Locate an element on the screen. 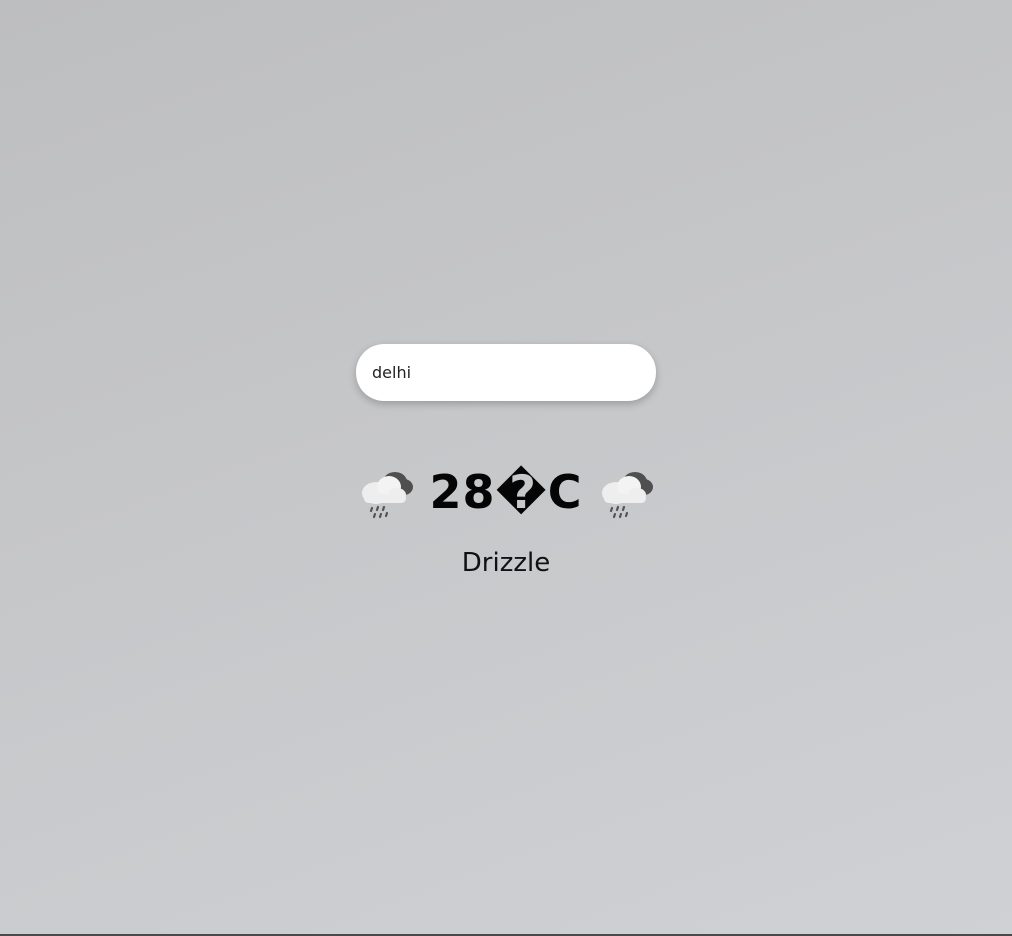 The width and height of the screenshot is (1012, 936). weather-app: 28�C Drizzle is located at coordinates (506, 461).